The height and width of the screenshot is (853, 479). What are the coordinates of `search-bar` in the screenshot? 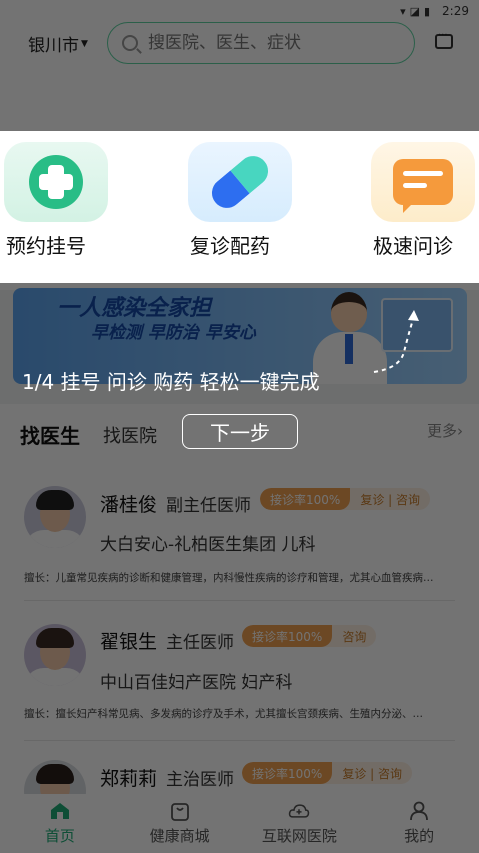 It's located at (261, 43).